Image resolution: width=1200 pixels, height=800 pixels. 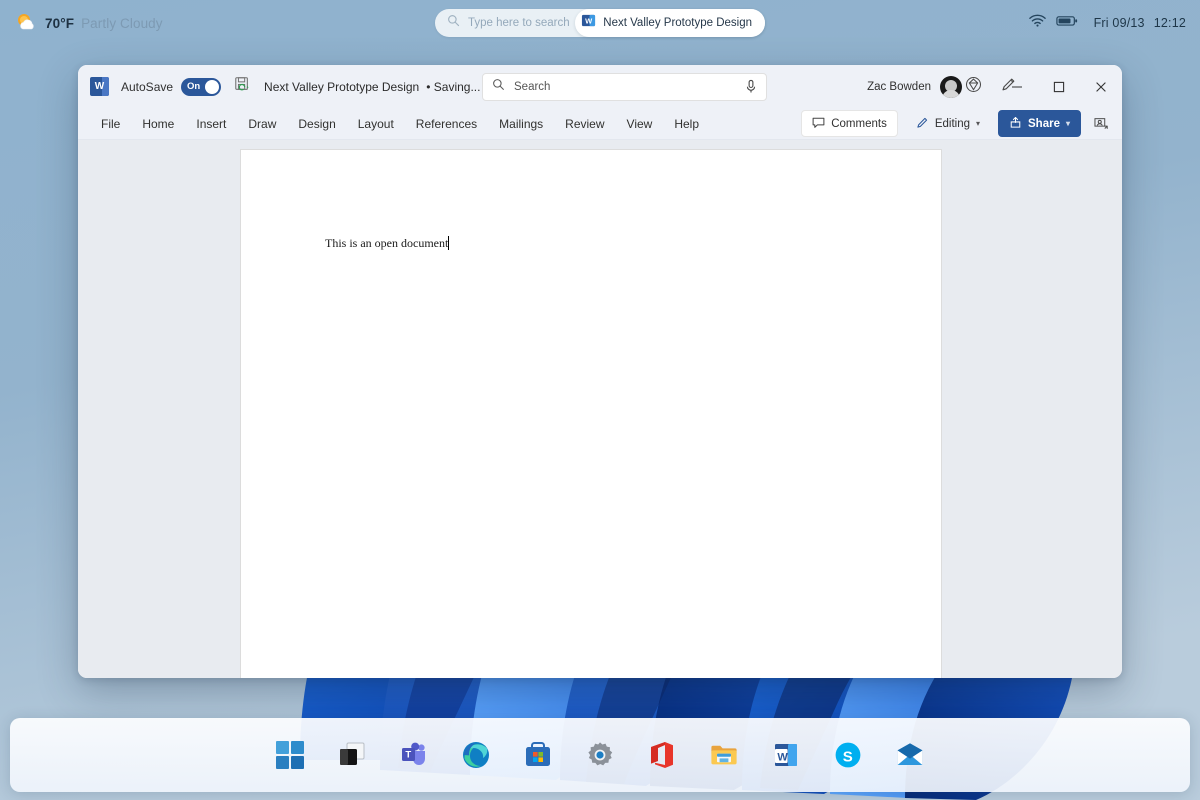 I want to click on maximize-button, so click(x=1059, y=86).